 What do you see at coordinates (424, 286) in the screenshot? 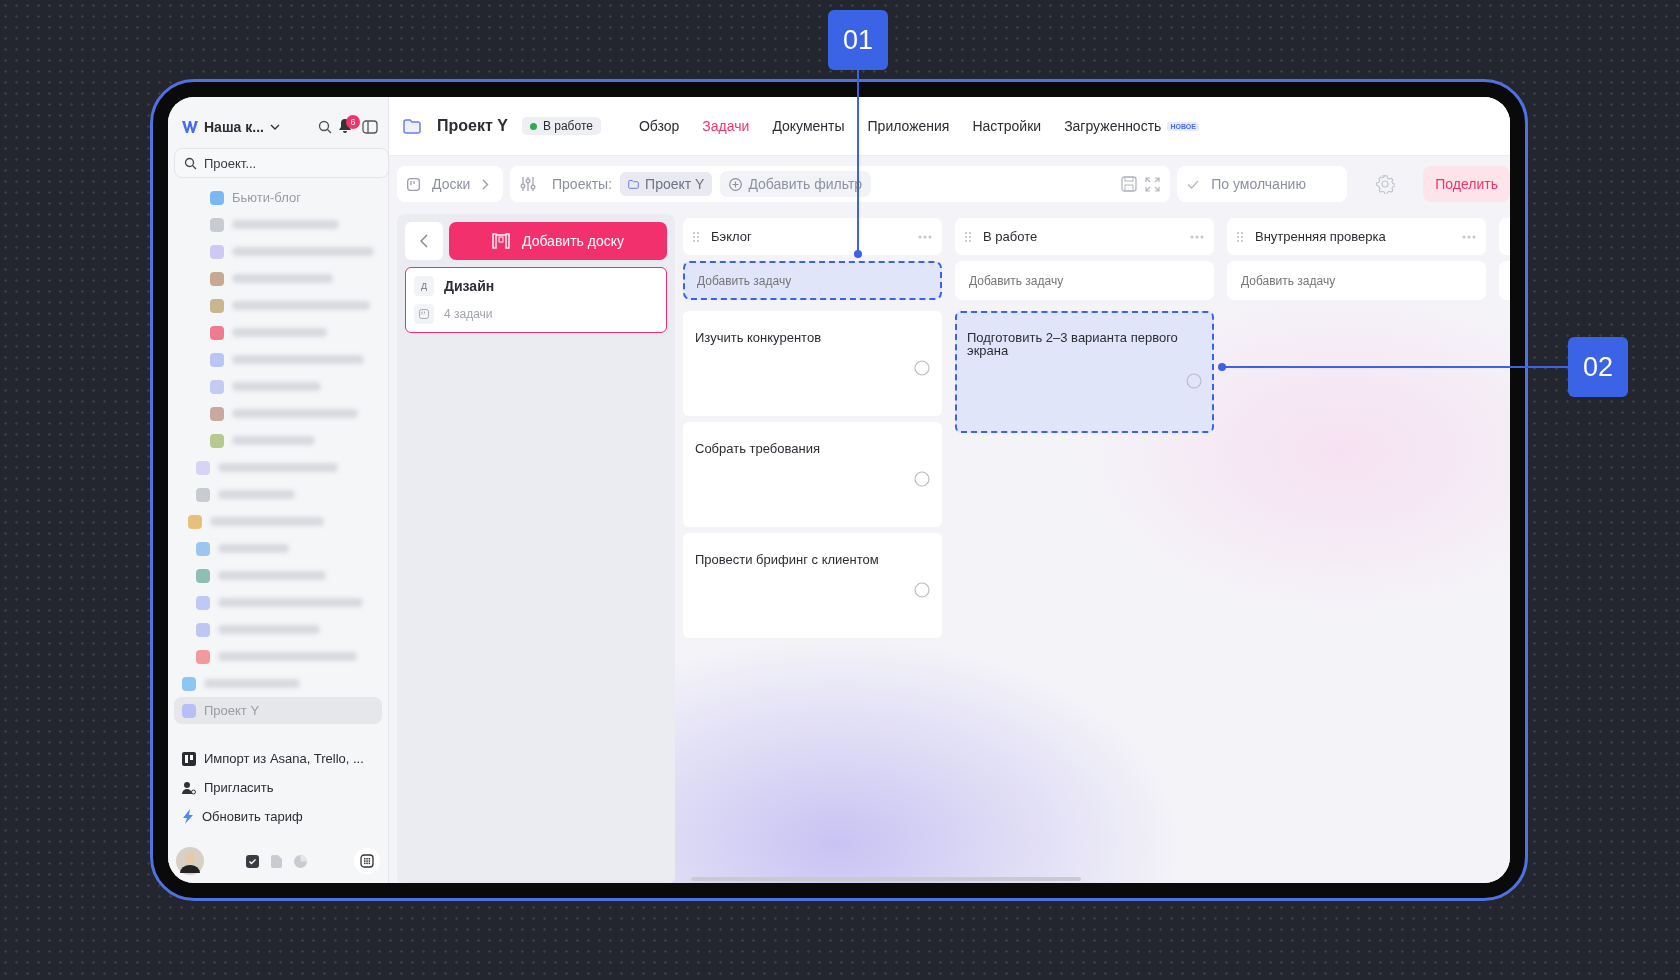
I see `board-letter-icon: Д` at bounding box center [424, 286].